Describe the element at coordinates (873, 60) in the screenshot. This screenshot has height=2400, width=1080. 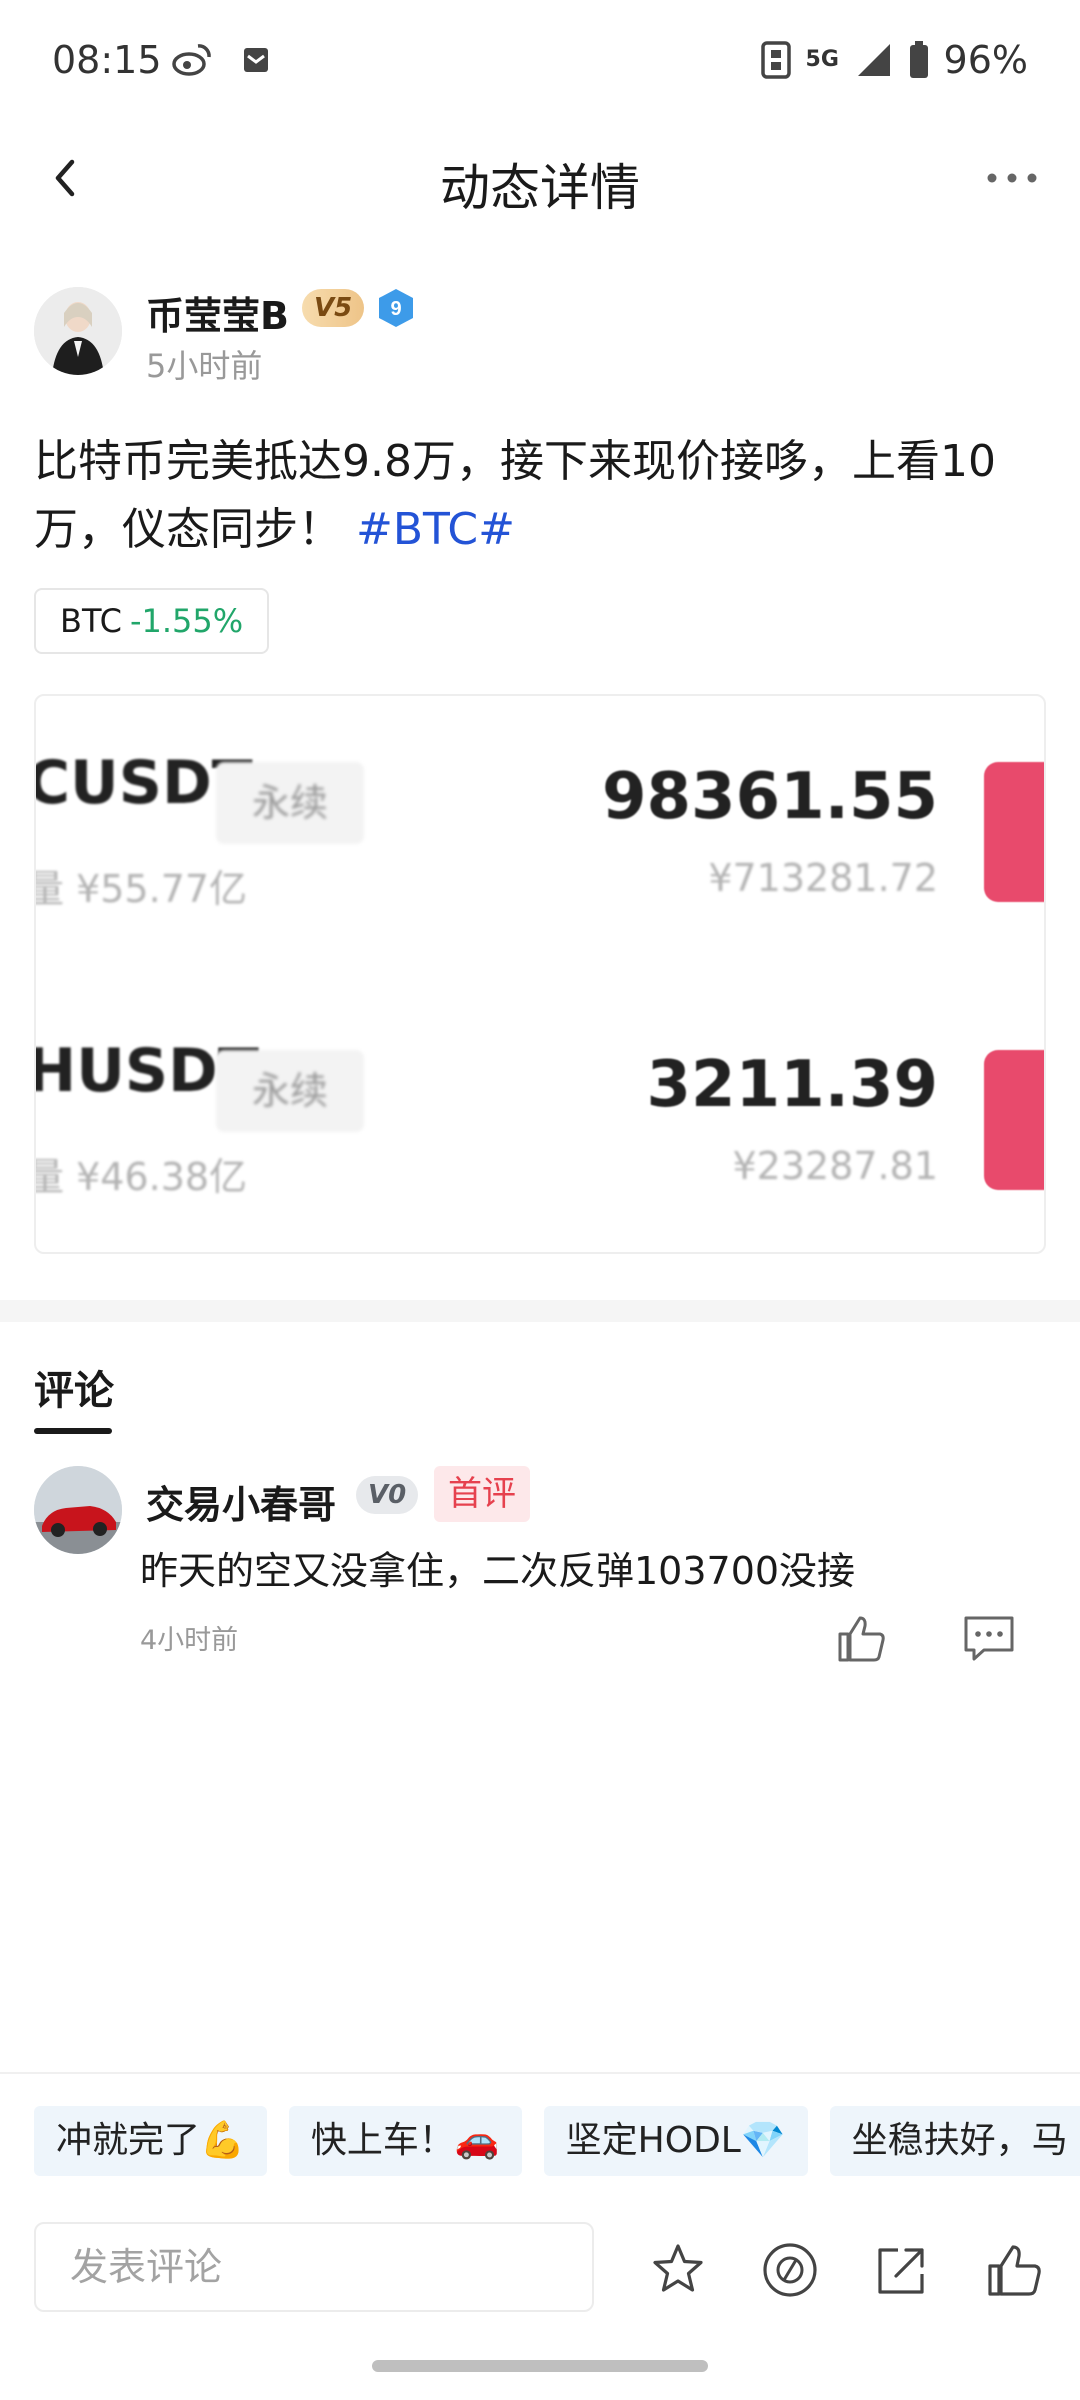
I see `signal-icon` at that location.